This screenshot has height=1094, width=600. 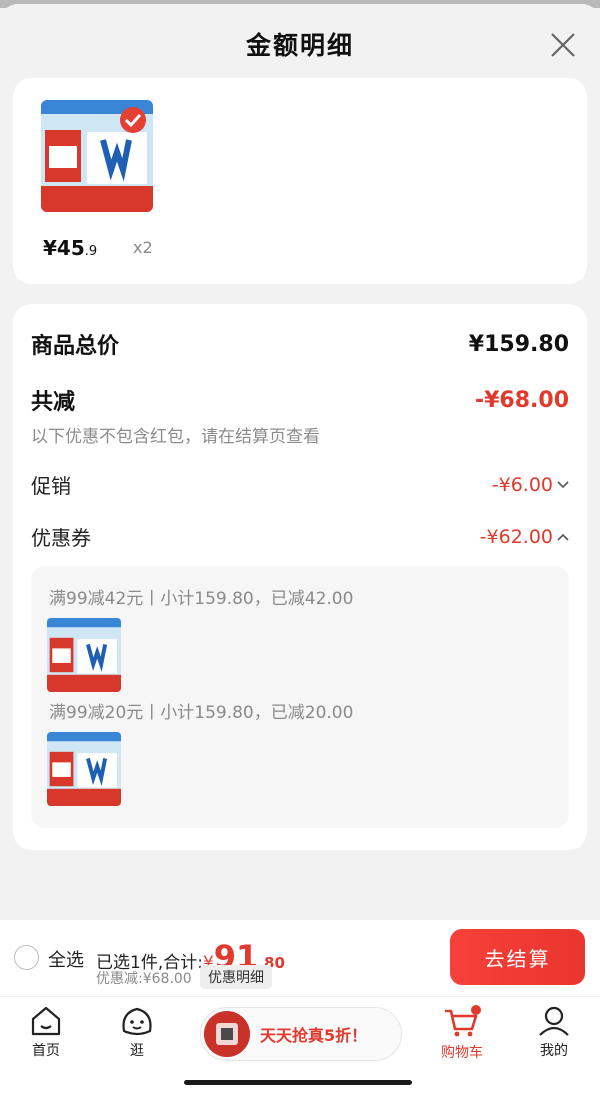 I want to click on home-icon, so click(x=46, y=1021).